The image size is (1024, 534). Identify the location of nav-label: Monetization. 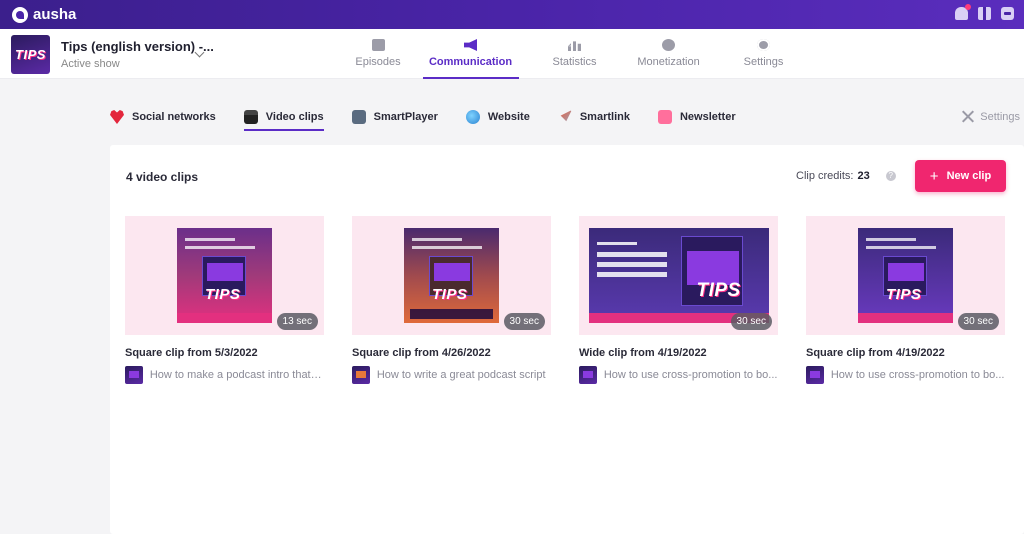
(668, 62).